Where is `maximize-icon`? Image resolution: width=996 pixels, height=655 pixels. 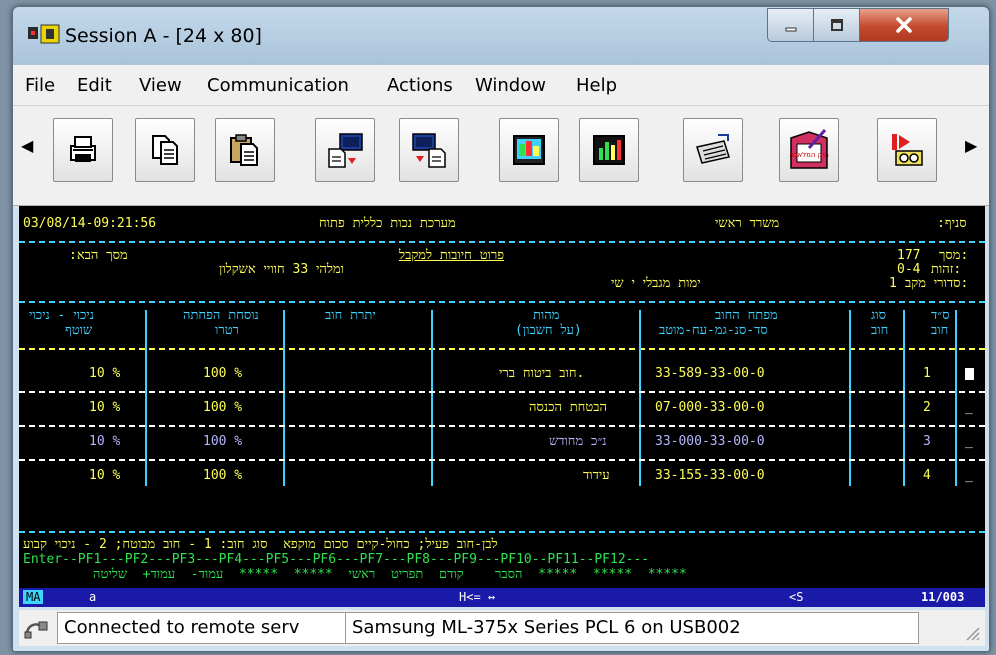 maximize-icon is located at coordinates (837, 25).